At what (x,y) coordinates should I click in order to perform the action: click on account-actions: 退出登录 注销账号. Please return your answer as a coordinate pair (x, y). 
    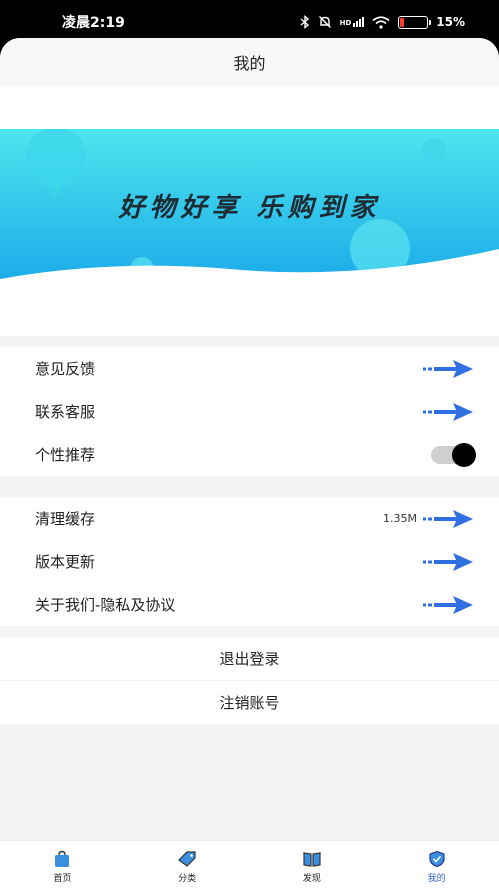
    Looking at the image, I should click on (249, 680).